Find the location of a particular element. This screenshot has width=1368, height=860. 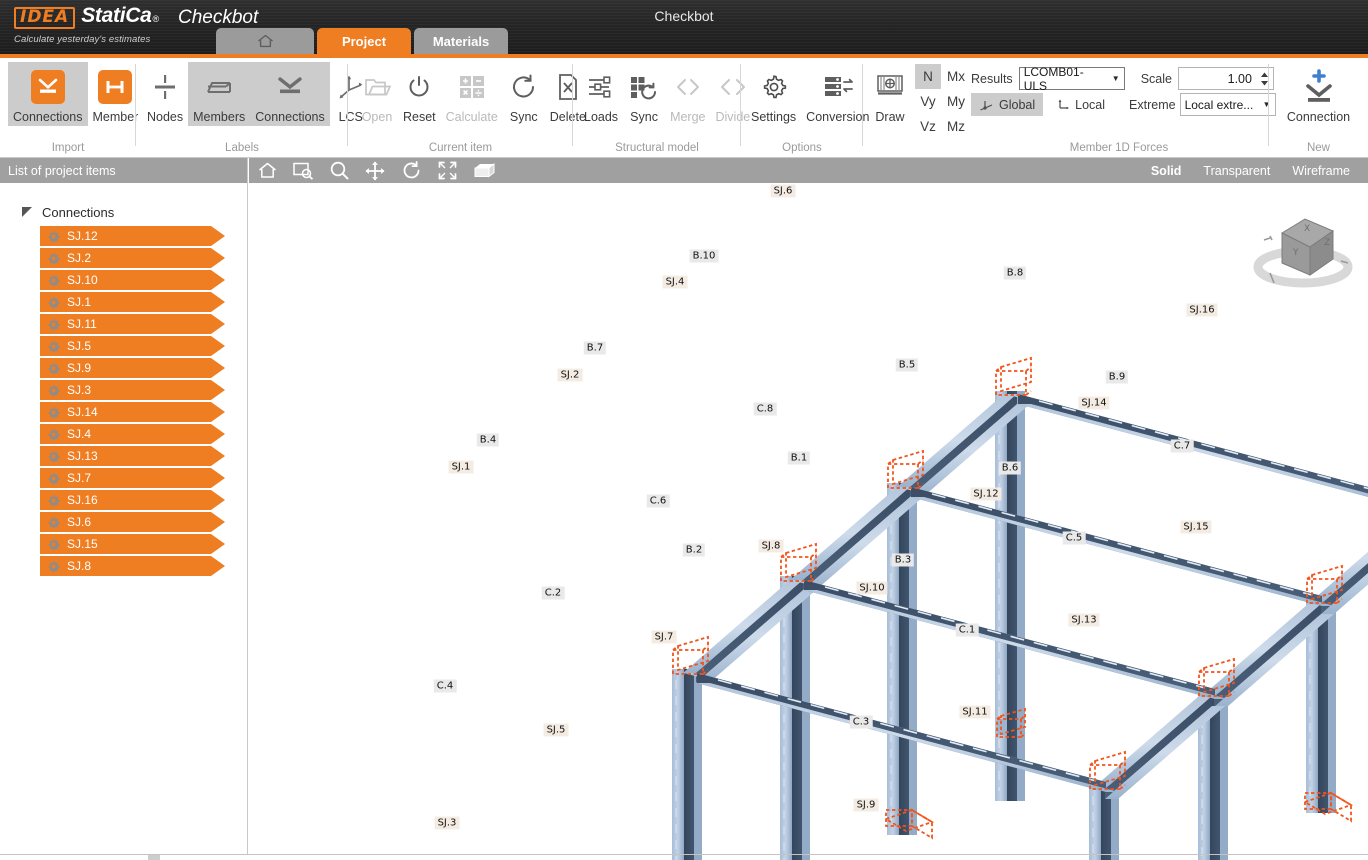

ribbon-group-structural-model: Loads Sync Merge Divide Structural model is located at coordinates (661, 108).